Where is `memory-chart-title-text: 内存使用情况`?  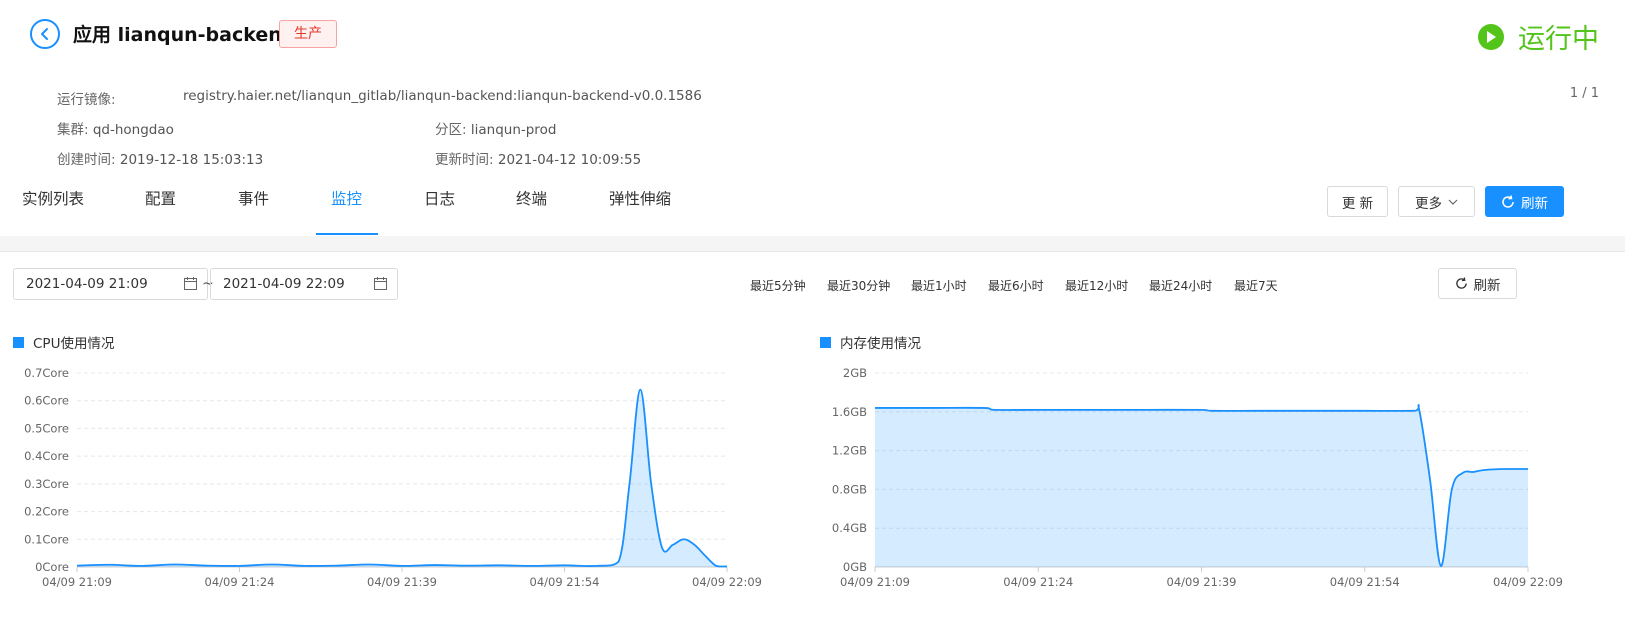 memory-chart-title-text: 内存使用情况 is located at coordinates (880, 344).